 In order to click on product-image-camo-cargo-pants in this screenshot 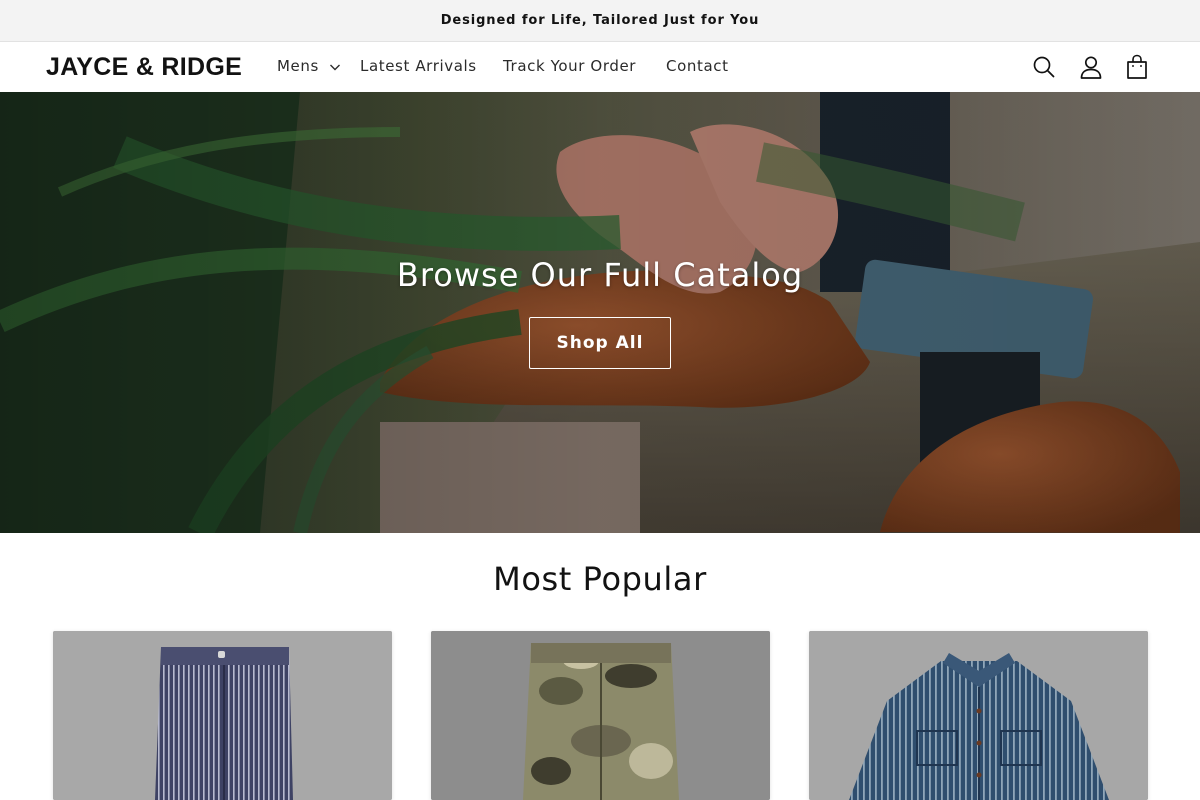, I will do `click(600, 715)`.